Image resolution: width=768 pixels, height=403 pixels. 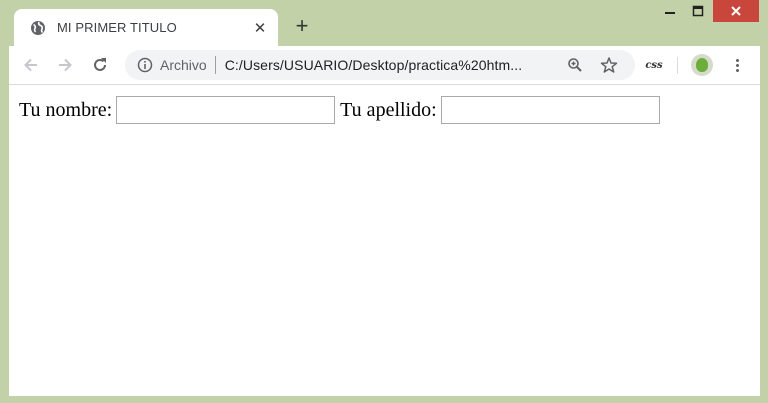 I want to click on info-icon, so click(x=145, y=65).